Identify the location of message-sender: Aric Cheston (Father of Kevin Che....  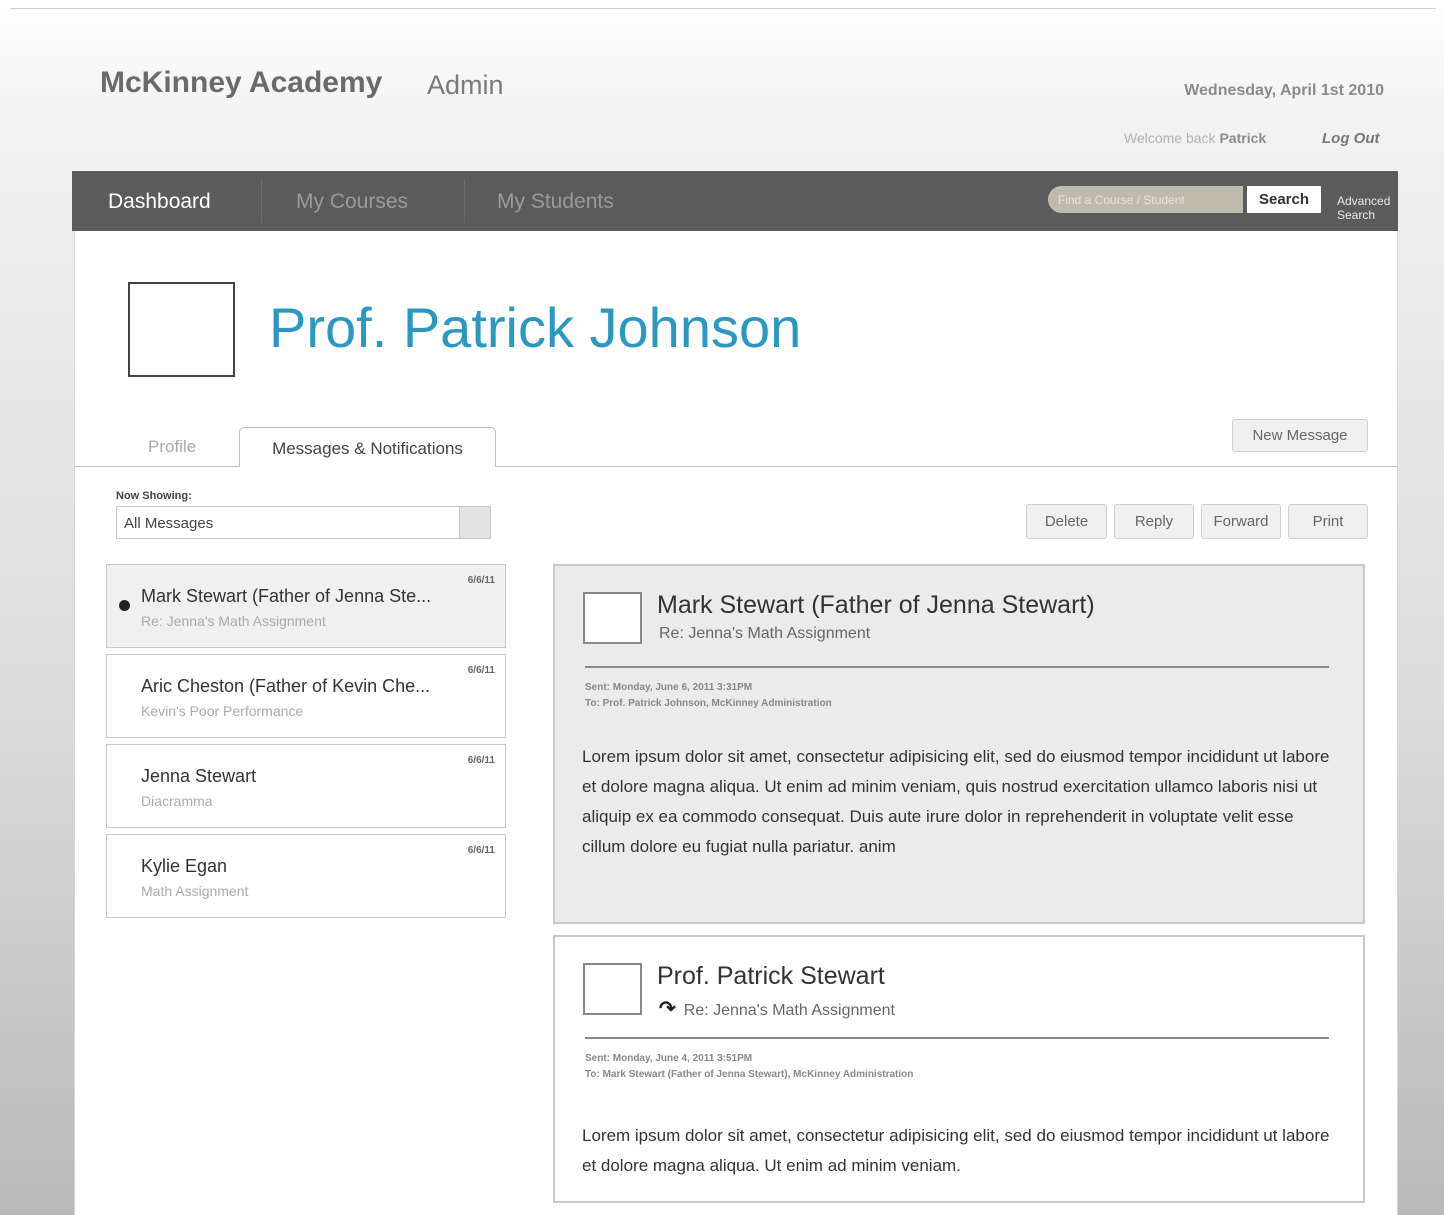
(286, 686).